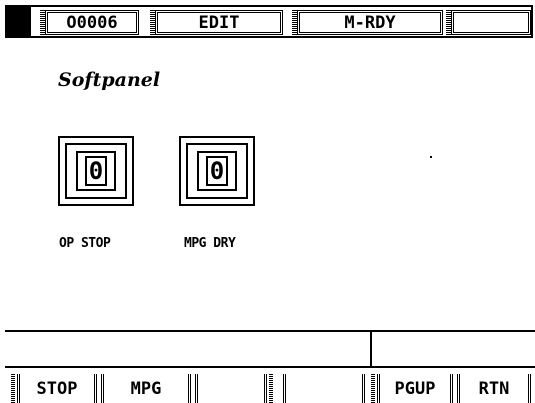 This screenshot has width=535, height=403. What do you see at coordinates (216, 22) in the screenshot?
I see `mode-indicator: EDIT` at bounding box center [216, 22].